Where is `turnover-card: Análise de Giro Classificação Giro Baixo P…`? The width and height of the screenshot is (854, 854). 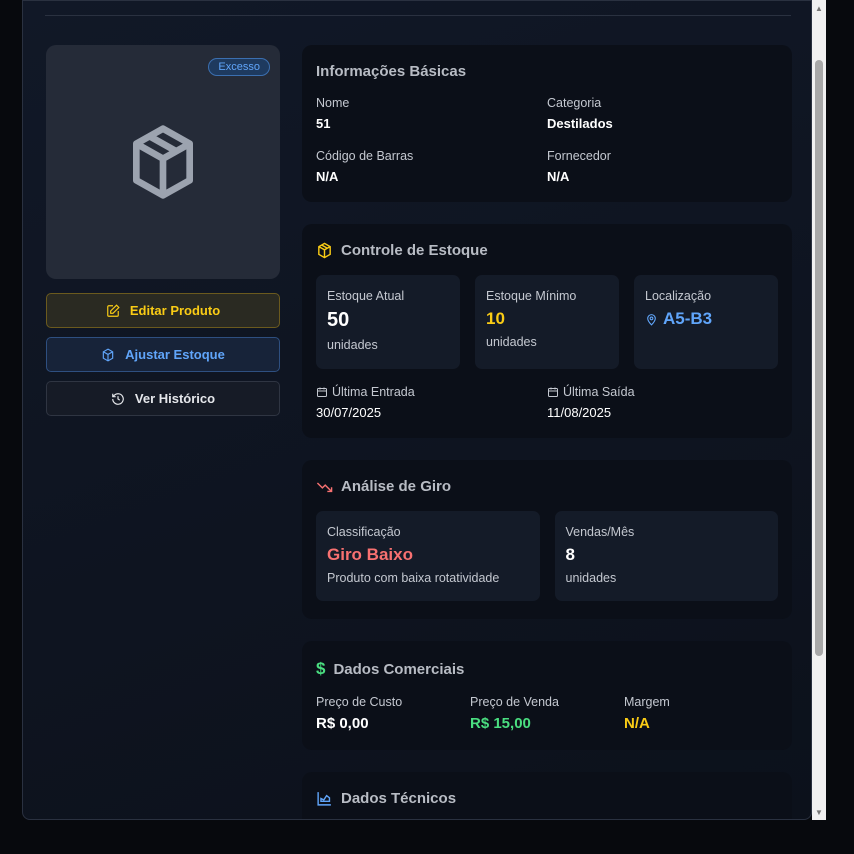 turnover-card: Análise de Giro Classificação Giro Baixo P… is located at coordinates (547, 539).